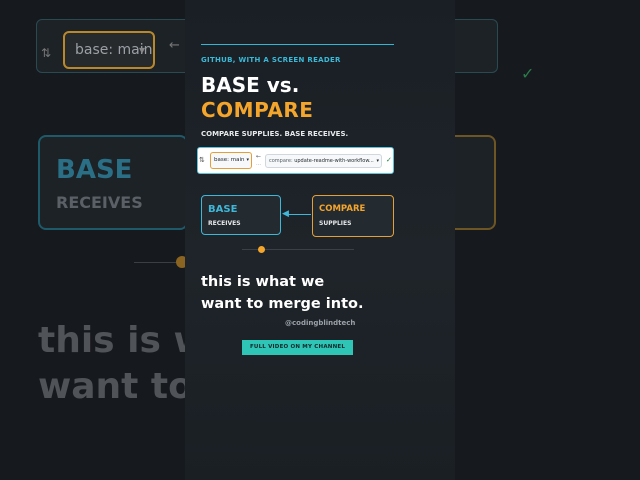 This screenshot has height=480, width=640. What do you see at coordinates (353, 216) in the screenshot?
I see `compare-card: COMPARE SUPPLIES` at bounding box center [353, 216].